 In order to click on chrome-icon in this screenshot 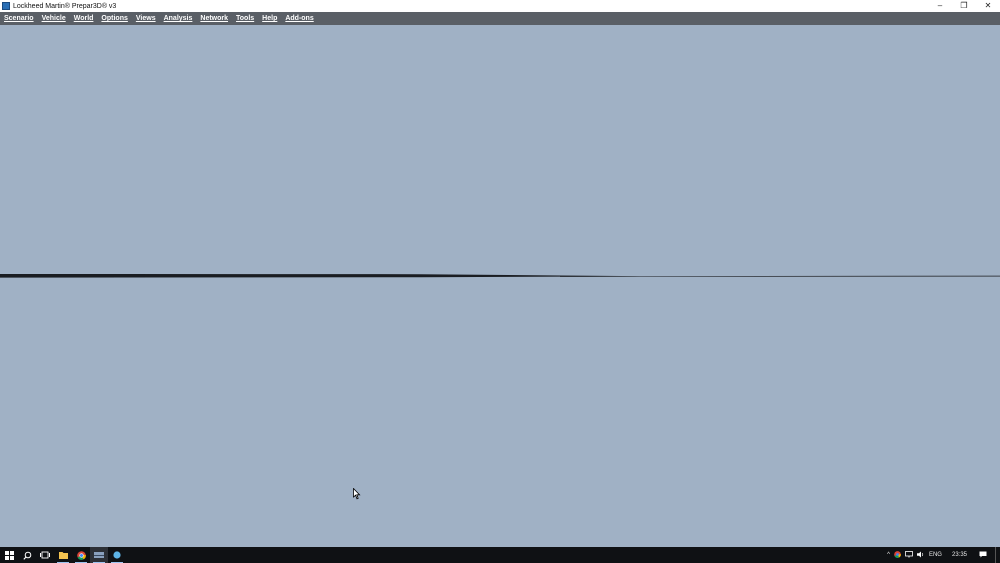, I will do `click(81, 555)`.